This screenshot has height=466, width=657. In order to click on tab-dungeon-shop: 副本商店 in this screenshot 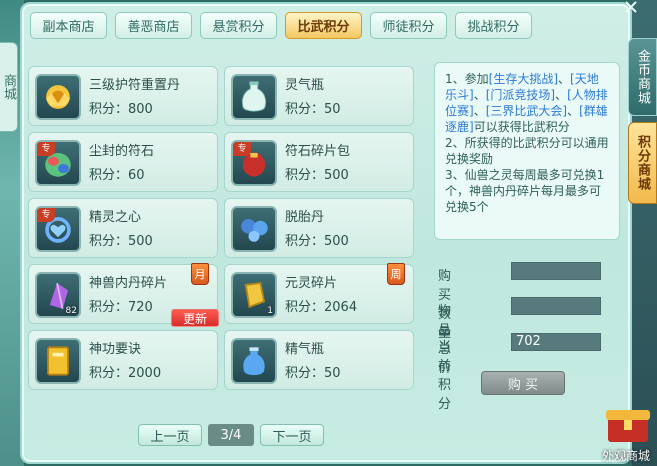, I will do `click(68, 25)`.